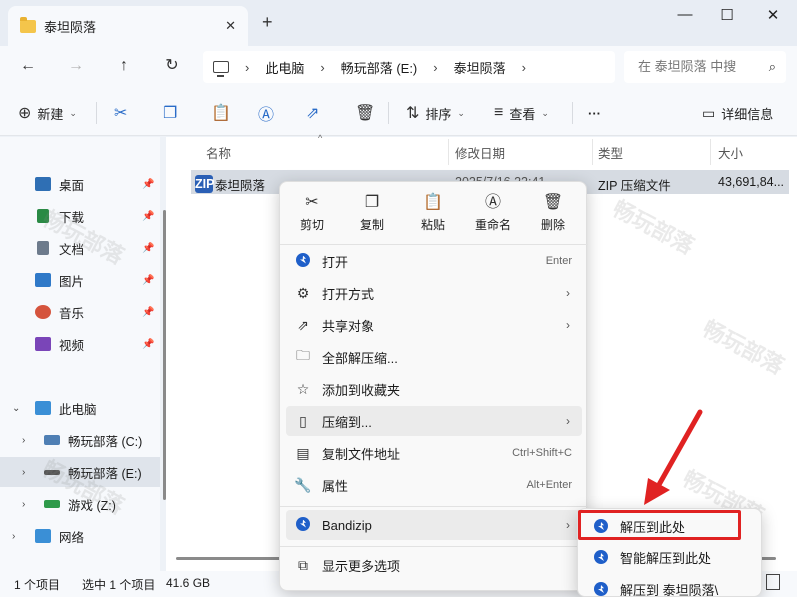 The width and height of the screenshot is (797, 597). What do you see at coordinates (673, 457) in the screenshot?
I see `annotation-arrow` at bounding box center [673, 457].